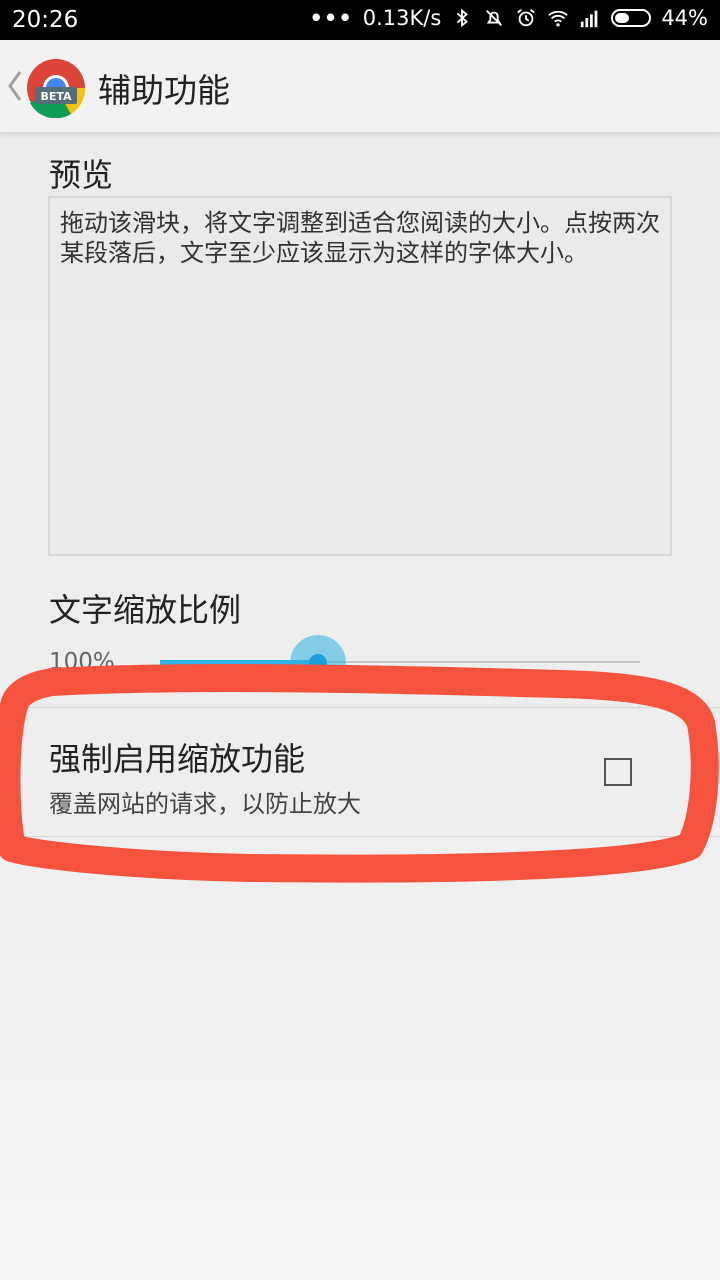 The height and width of the screenshot is (1280, 720). I want to click on status-bar: 20:26 ••• 0.13K/s 44%, so click(360, 20).